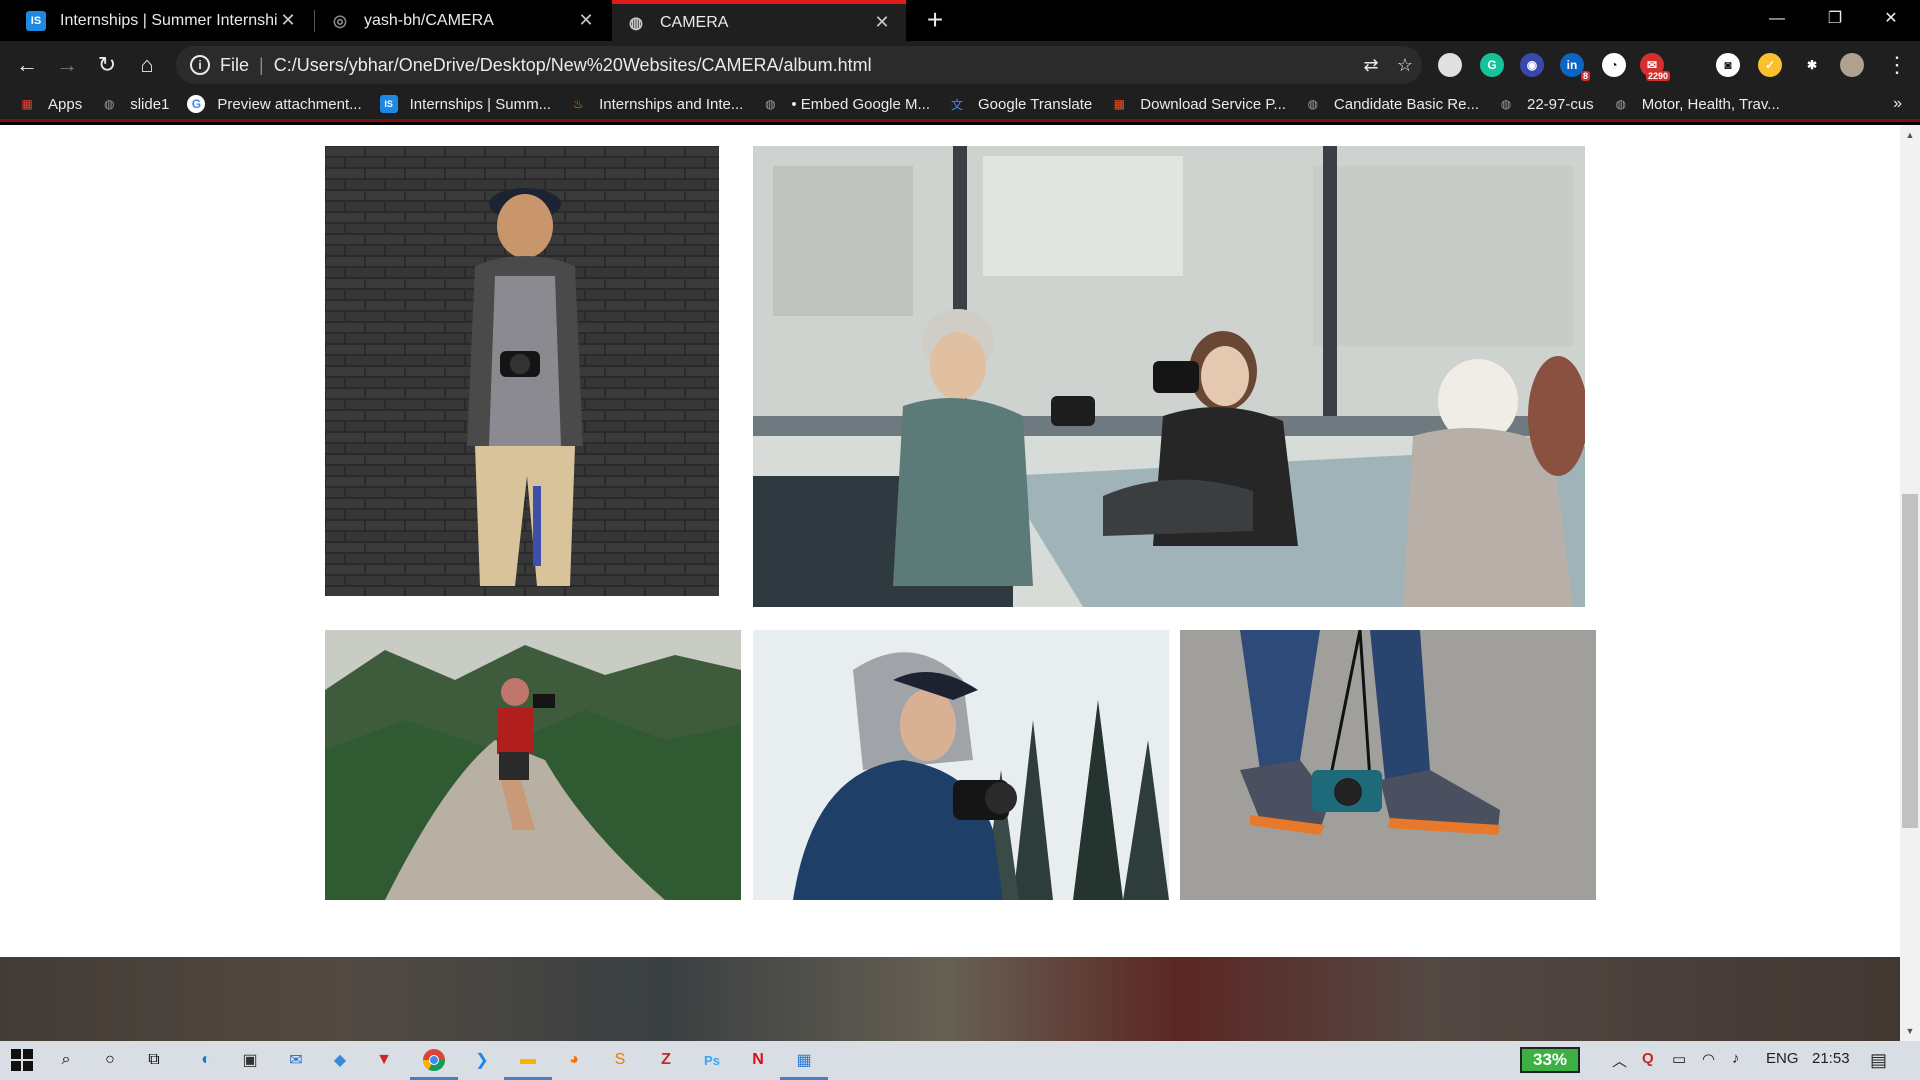 This screenshot has height=1080, width=1920. What do you see at coordinates (65, 104) in the screenshot?
I see `bookmark-label: Apps` at bounding box center [65, 104].